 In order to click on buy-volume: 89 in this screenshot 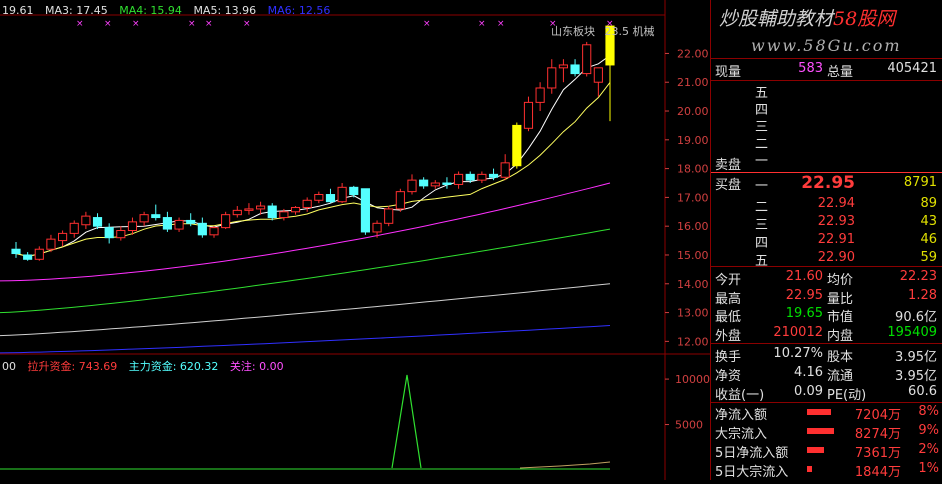, I will do `click(928, 203)`.